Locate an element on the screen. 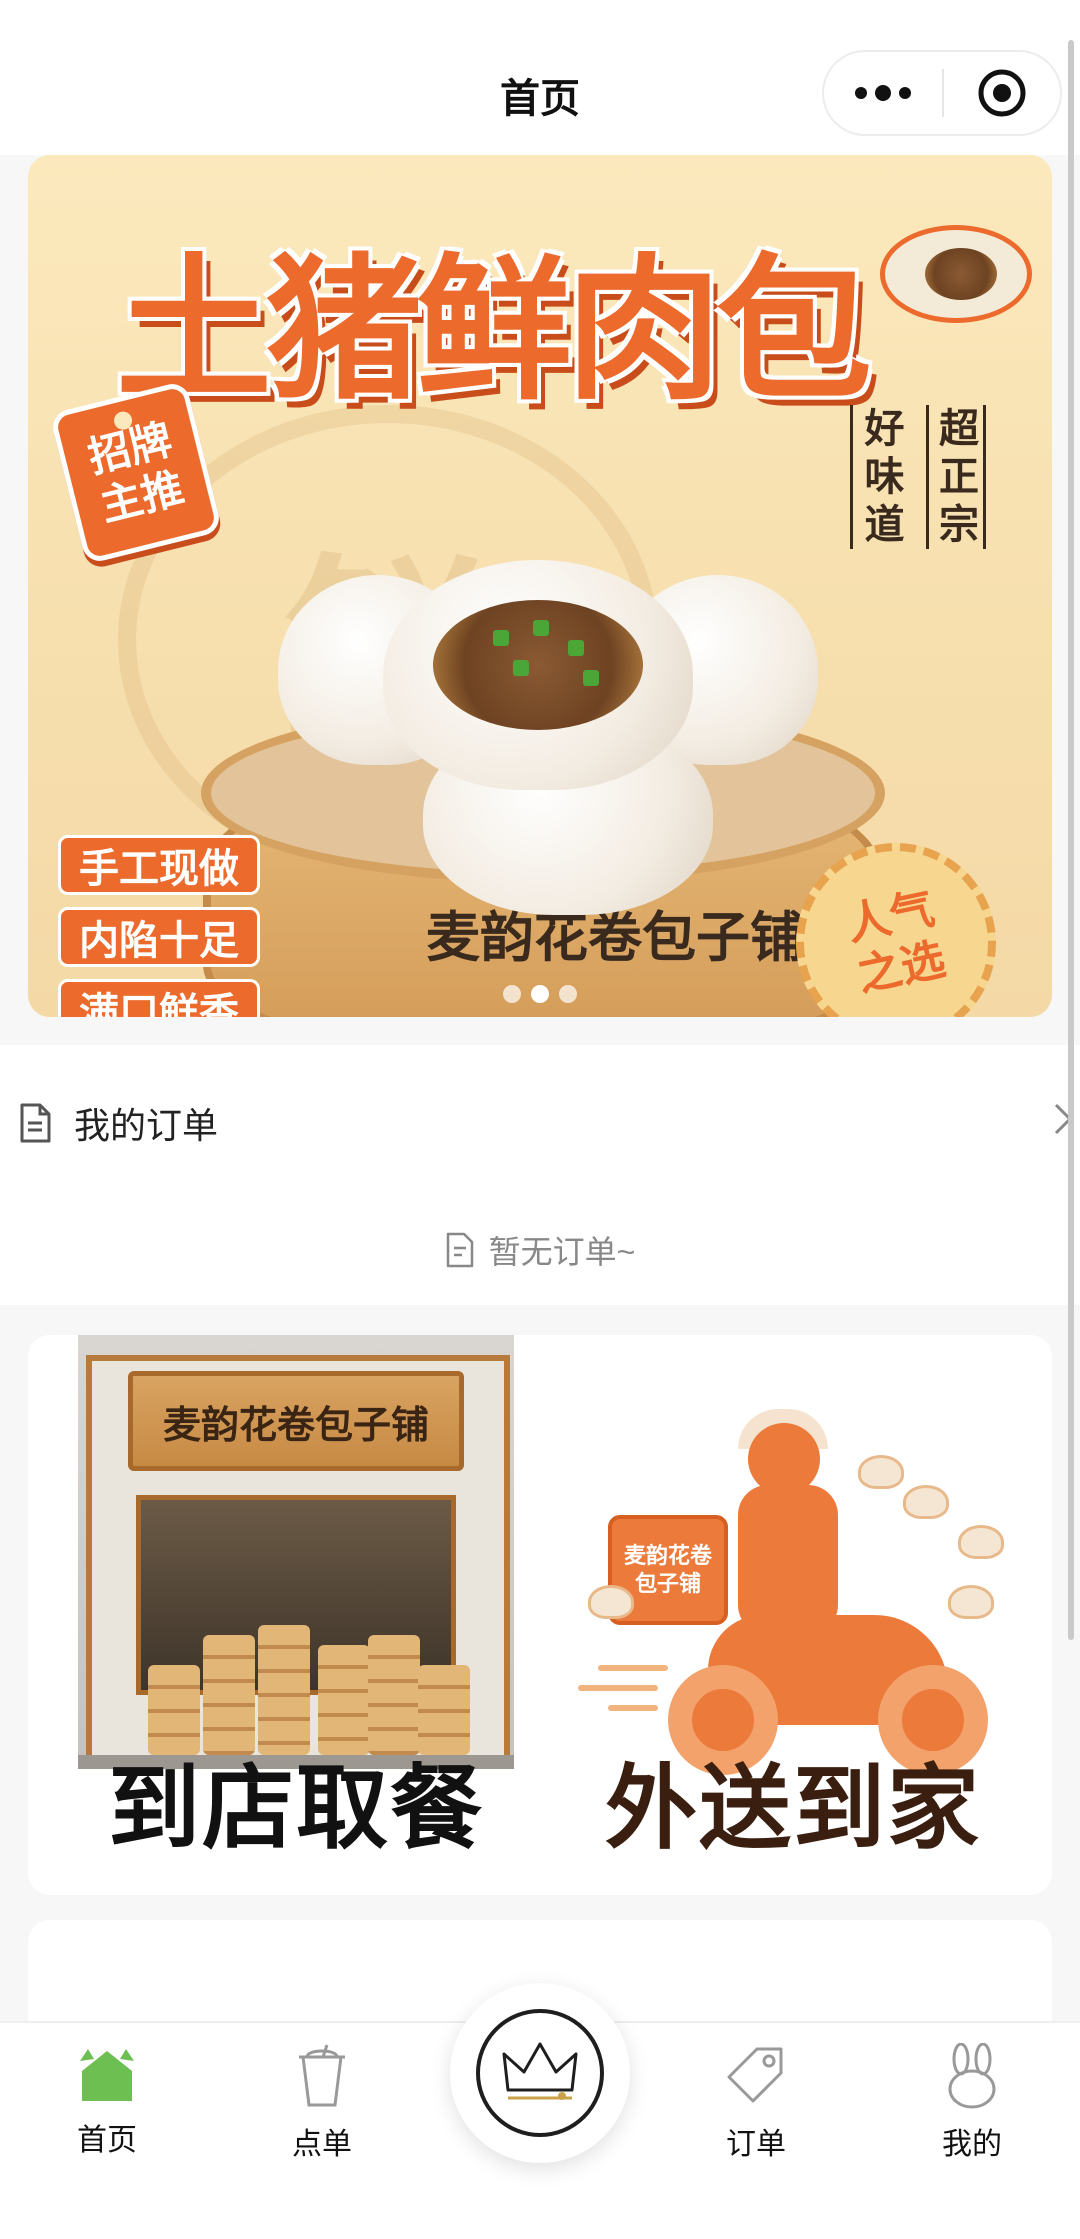  target-icon is located at coordinates (1002, 93).